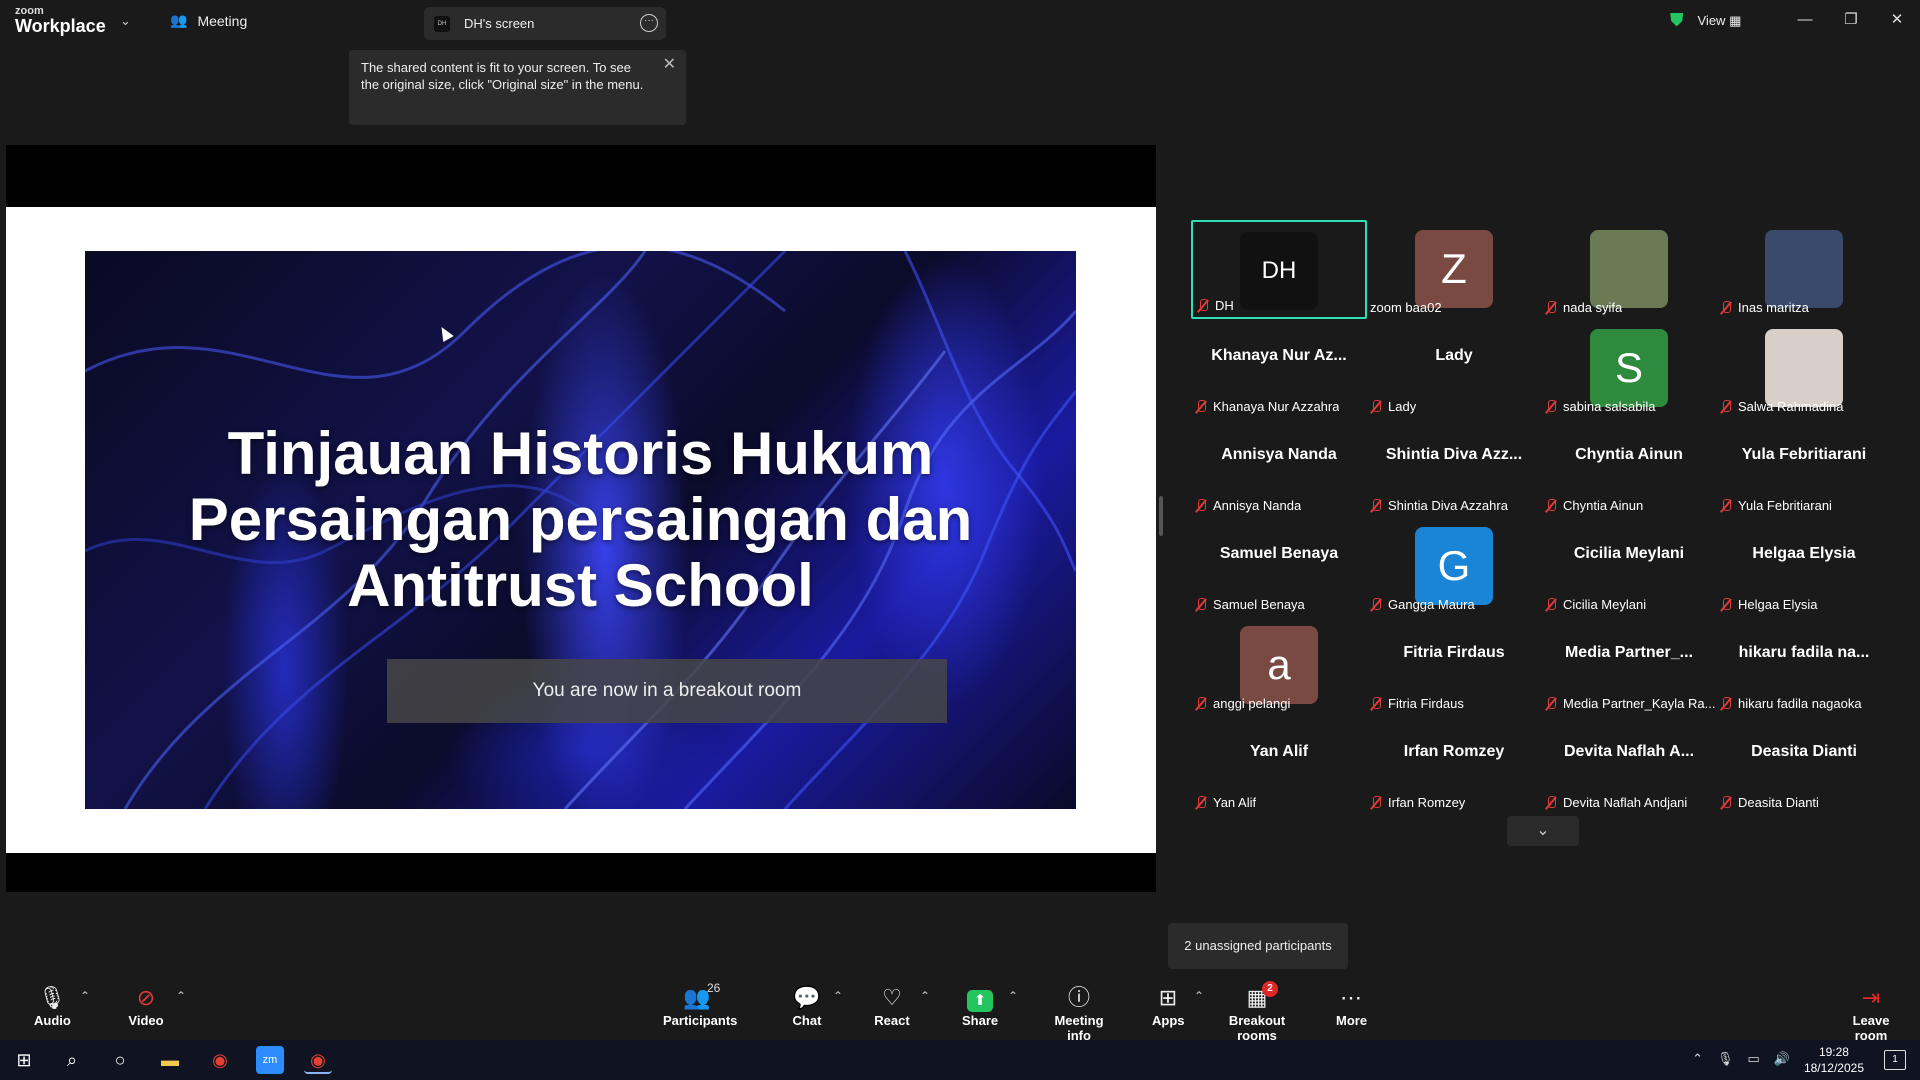 This screenshot has height=1080, width=1920. Describe the element at coordinates (545, 23) in the screenshot. I see `screen-tab: DH DH's screen ···` at that location.